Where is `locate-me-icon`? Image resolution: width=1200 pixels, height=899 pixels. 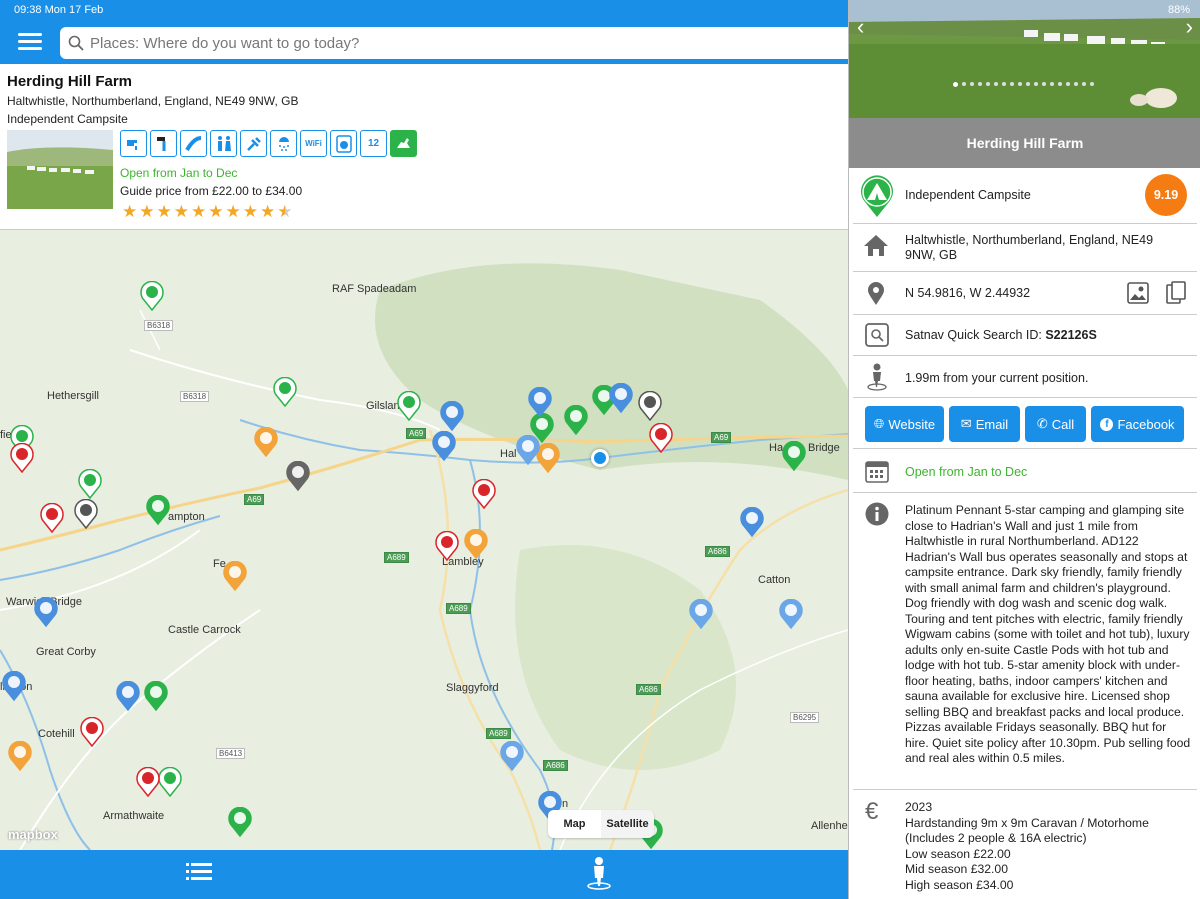 locate-me-icon is located at coordinates (599, 873).